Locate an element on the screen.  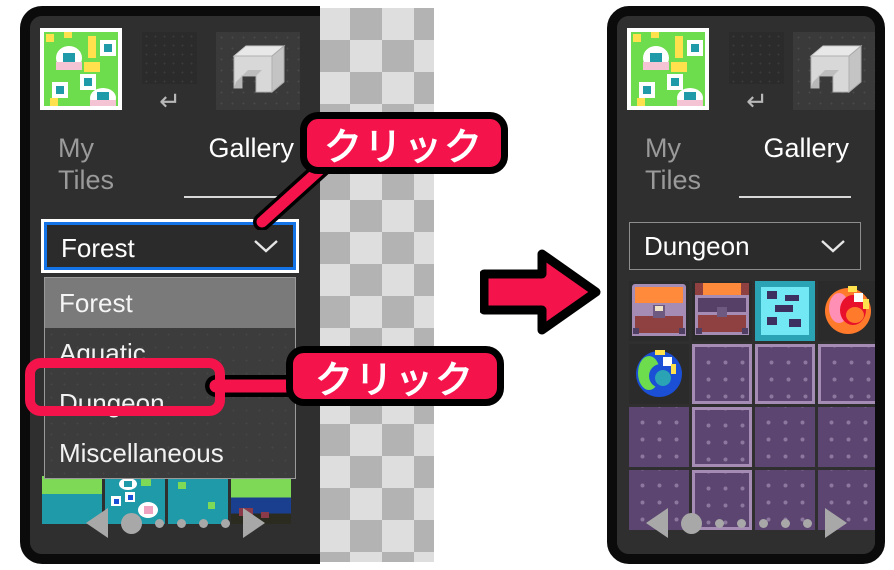
transparent-canvas-checkerboard is located at coordinates (376, 285).